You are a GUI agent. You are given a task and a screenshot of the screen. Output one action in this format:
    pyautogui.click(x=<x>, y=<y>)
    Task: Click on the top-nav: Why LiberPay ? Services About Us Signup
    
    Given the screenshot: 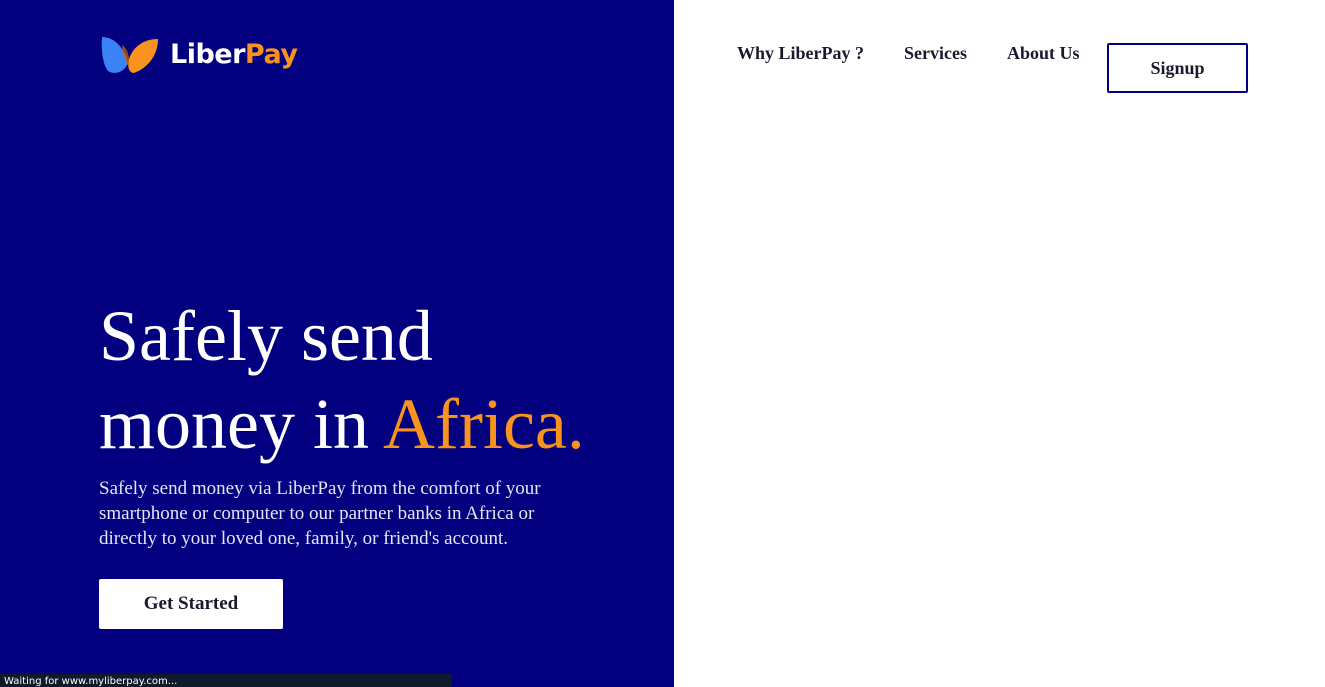 What is the action you would take?
    pyautogui.click(x=662, y=61)
    